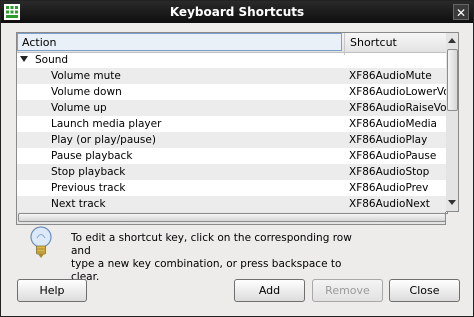 The image size is (474, 317). What do you see at coordinates (452, 122) in the screenshot?
I see `vertical-scrollbar` at bounding box center [452, 122].